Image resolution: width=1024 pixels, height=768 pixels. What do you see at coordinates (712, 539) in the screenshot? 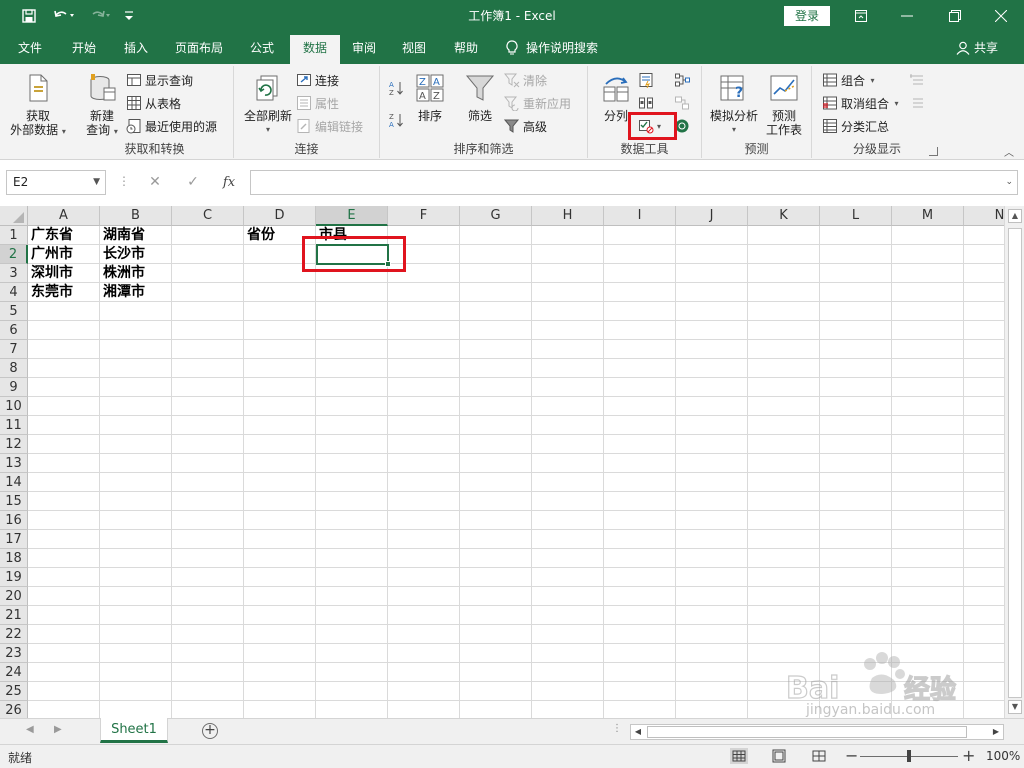
I see `cell-j17` at bounding box center [712, 539].